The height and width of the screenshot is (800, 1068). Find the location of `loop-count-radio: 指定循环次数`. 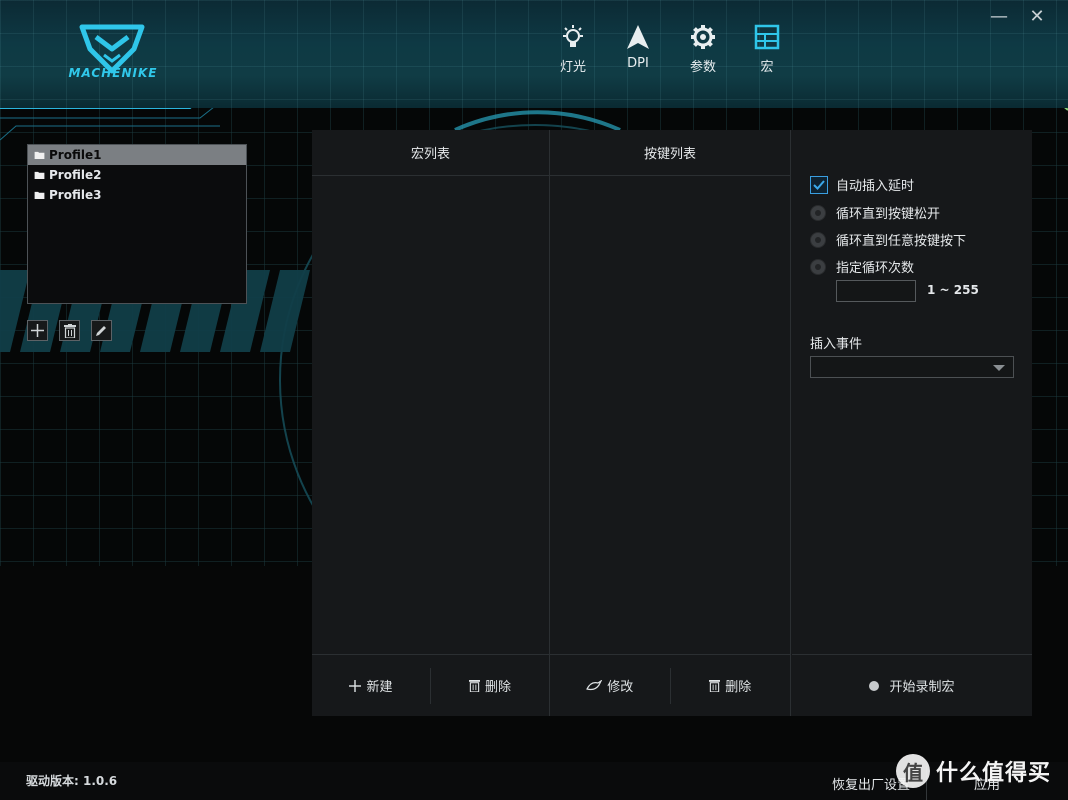

loop-count-radio: 指定循环次数 is located at coordinates (862, 266).